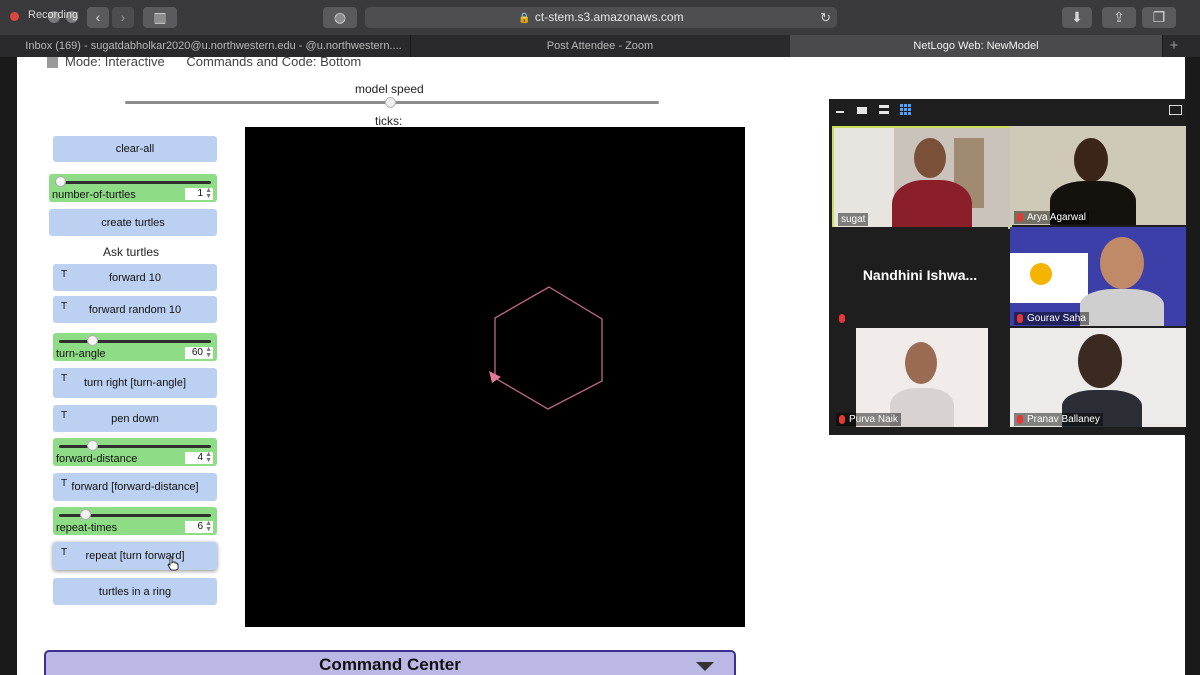 The width and height of the screenshot is (1200, 675). I want to click on turn-right-button: Tturn right [turn-angle], so click(135, 383).